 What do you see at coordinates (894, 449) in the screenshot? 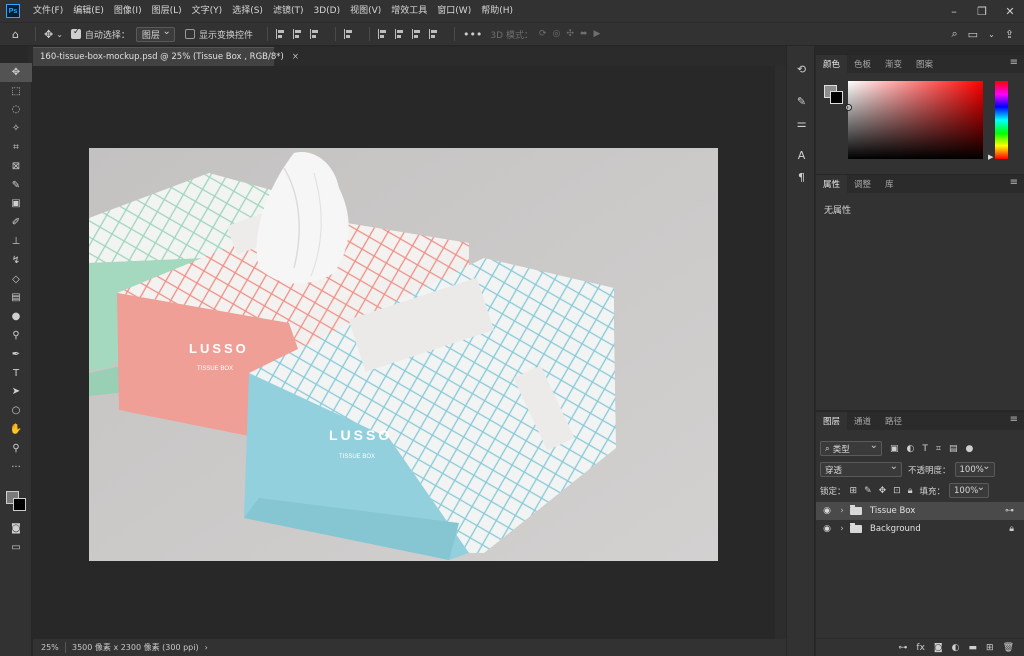
I see `filter-pixel-icon: ▣` at bounding box center [894, 449].